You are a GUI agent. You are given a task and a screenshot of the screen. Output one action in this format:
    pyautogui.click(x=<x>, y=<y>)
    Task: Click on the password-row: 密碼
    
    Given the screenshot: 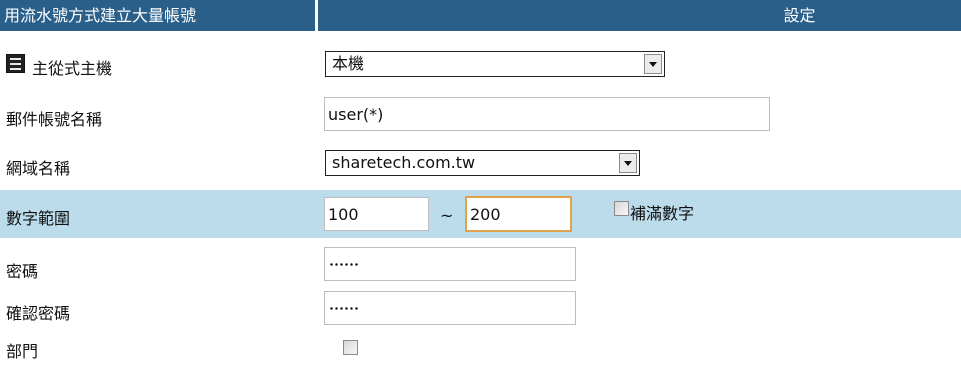 What is the action you would take?
    pyautogui.click(x=480, y=265)
    